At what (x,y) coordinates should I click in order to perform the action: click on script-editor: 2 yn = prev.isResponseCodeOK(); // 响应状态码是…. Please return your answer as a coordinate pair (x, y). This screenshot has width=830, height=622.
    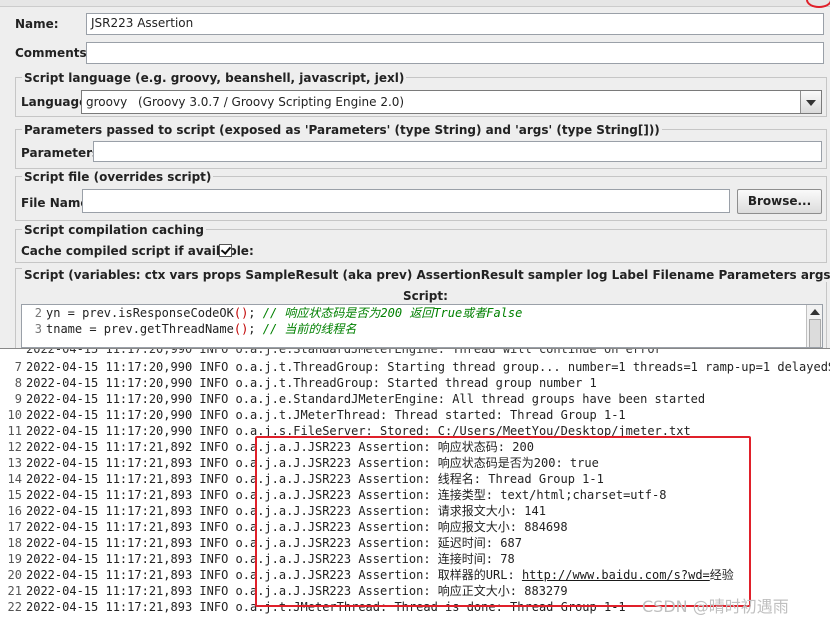
    Looking at the image, I should click on (422, 326).